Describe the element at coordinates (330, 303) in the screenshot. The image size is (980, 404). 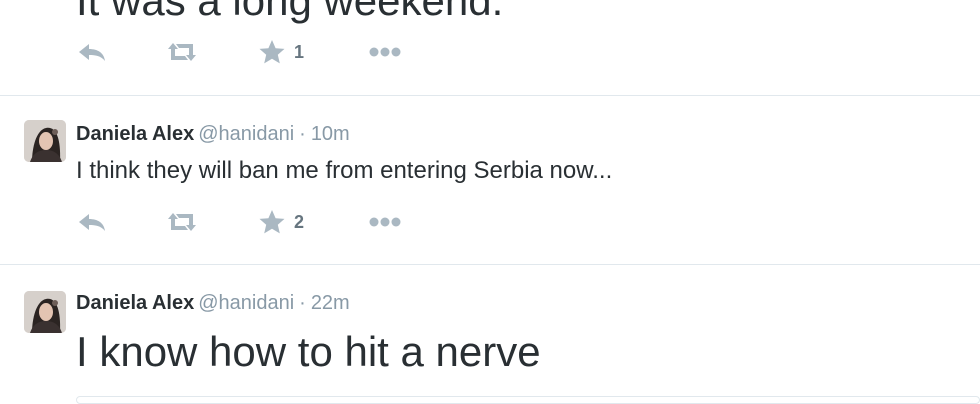
I see `tweet-timestamp: 22m` at that location.